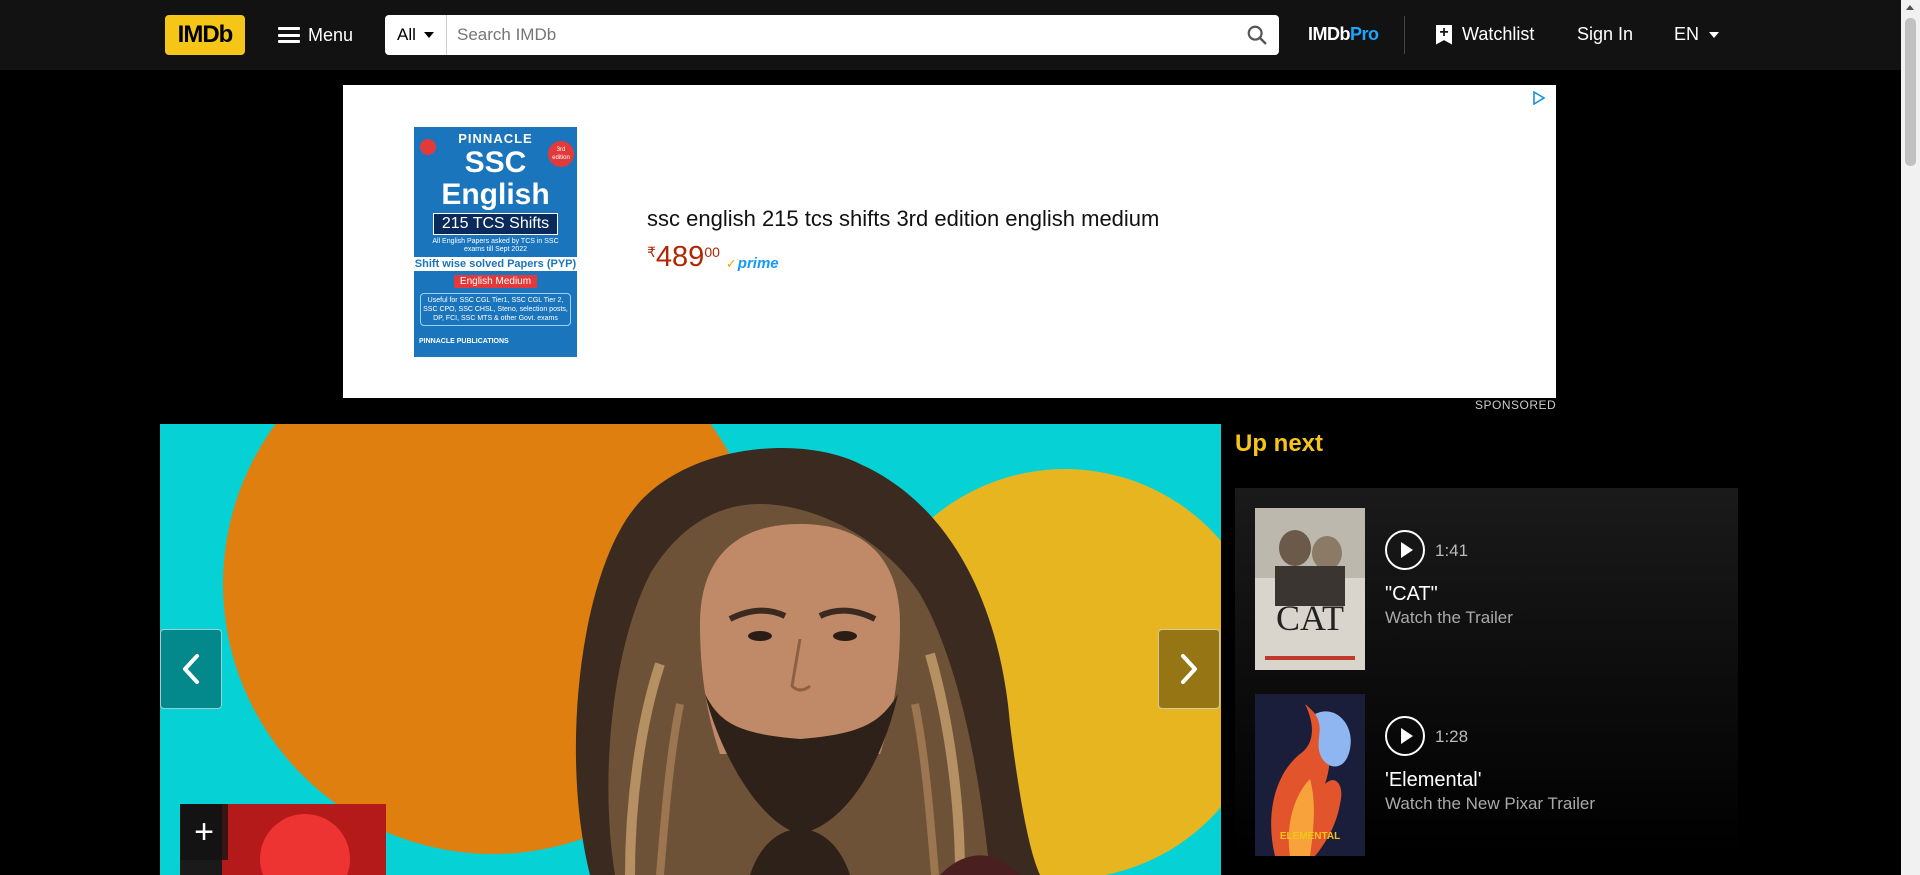 The height and width of the screenshot is (875, 1920). What do you see at coordinates (1449, 617) in the screenshot?
I see `up-next-subtitle: Watch the Trailer` at bounding box center [1449, 617].